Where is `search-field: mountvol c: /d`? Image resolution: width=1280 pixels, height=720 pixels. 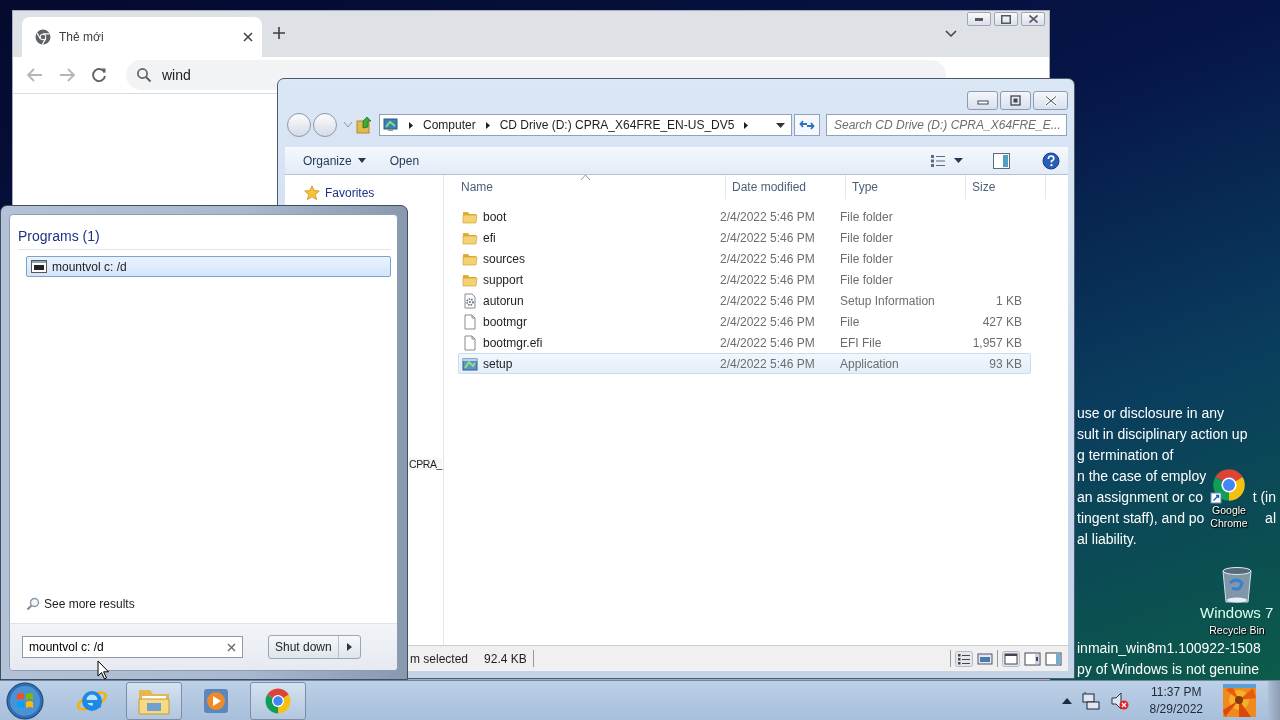 search-field: mountvol c: /d is located at coordinates (132, 647).